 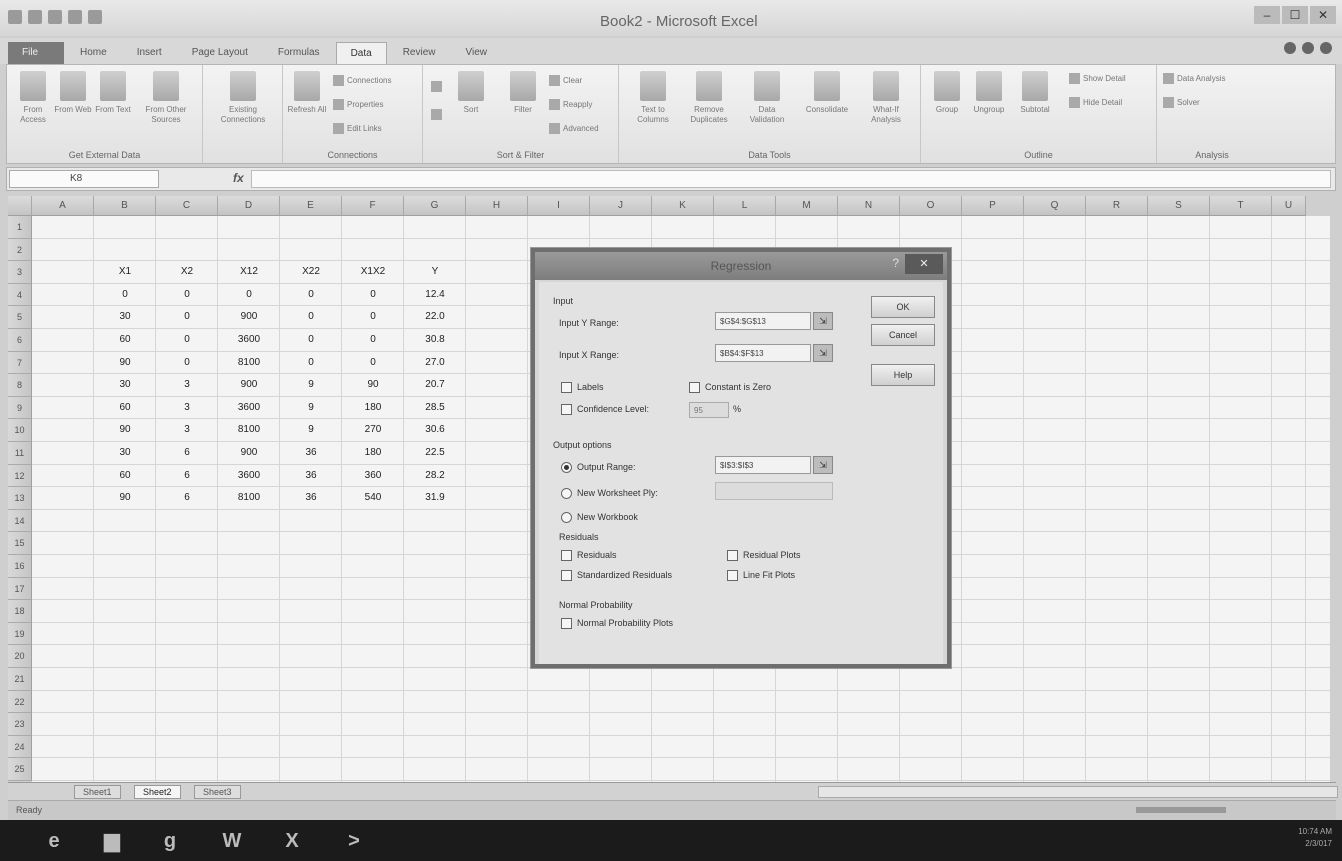 I want to click on clear-button: Clear, so click(x=565, y=80).